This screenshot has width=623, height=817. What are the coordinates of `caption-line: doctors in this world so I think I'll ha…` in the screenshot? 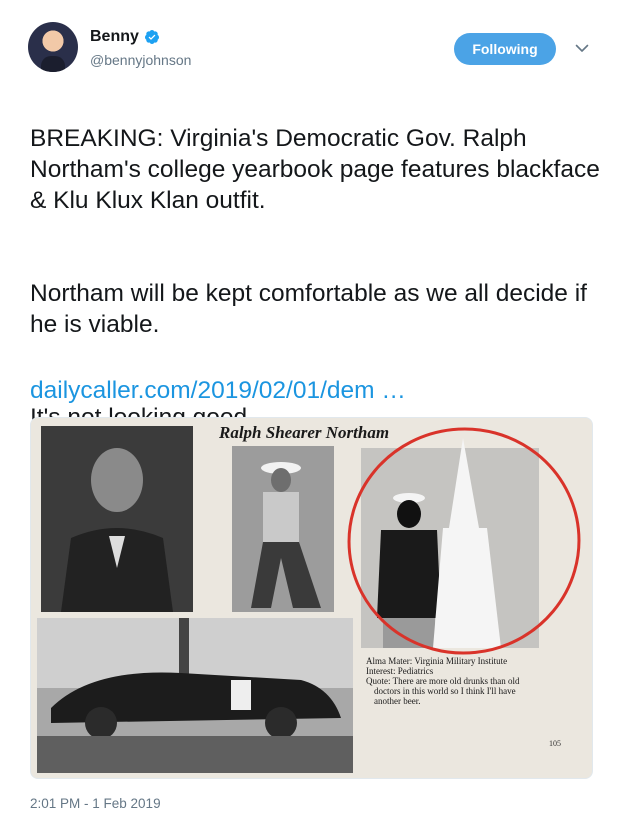 It's located at (445, 691).